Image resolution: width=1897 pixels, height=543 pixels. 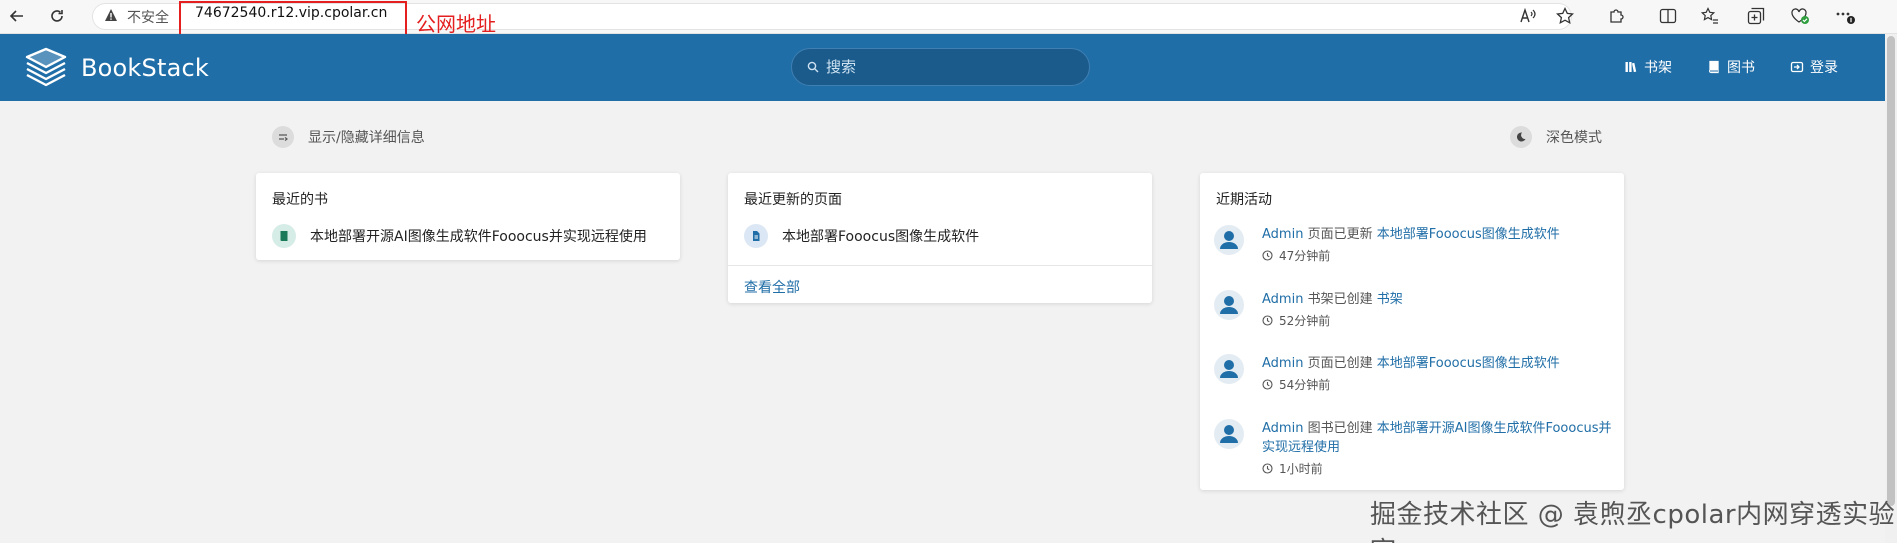 I want to click on browser-essentials-button, so click(x=1800, y=16).